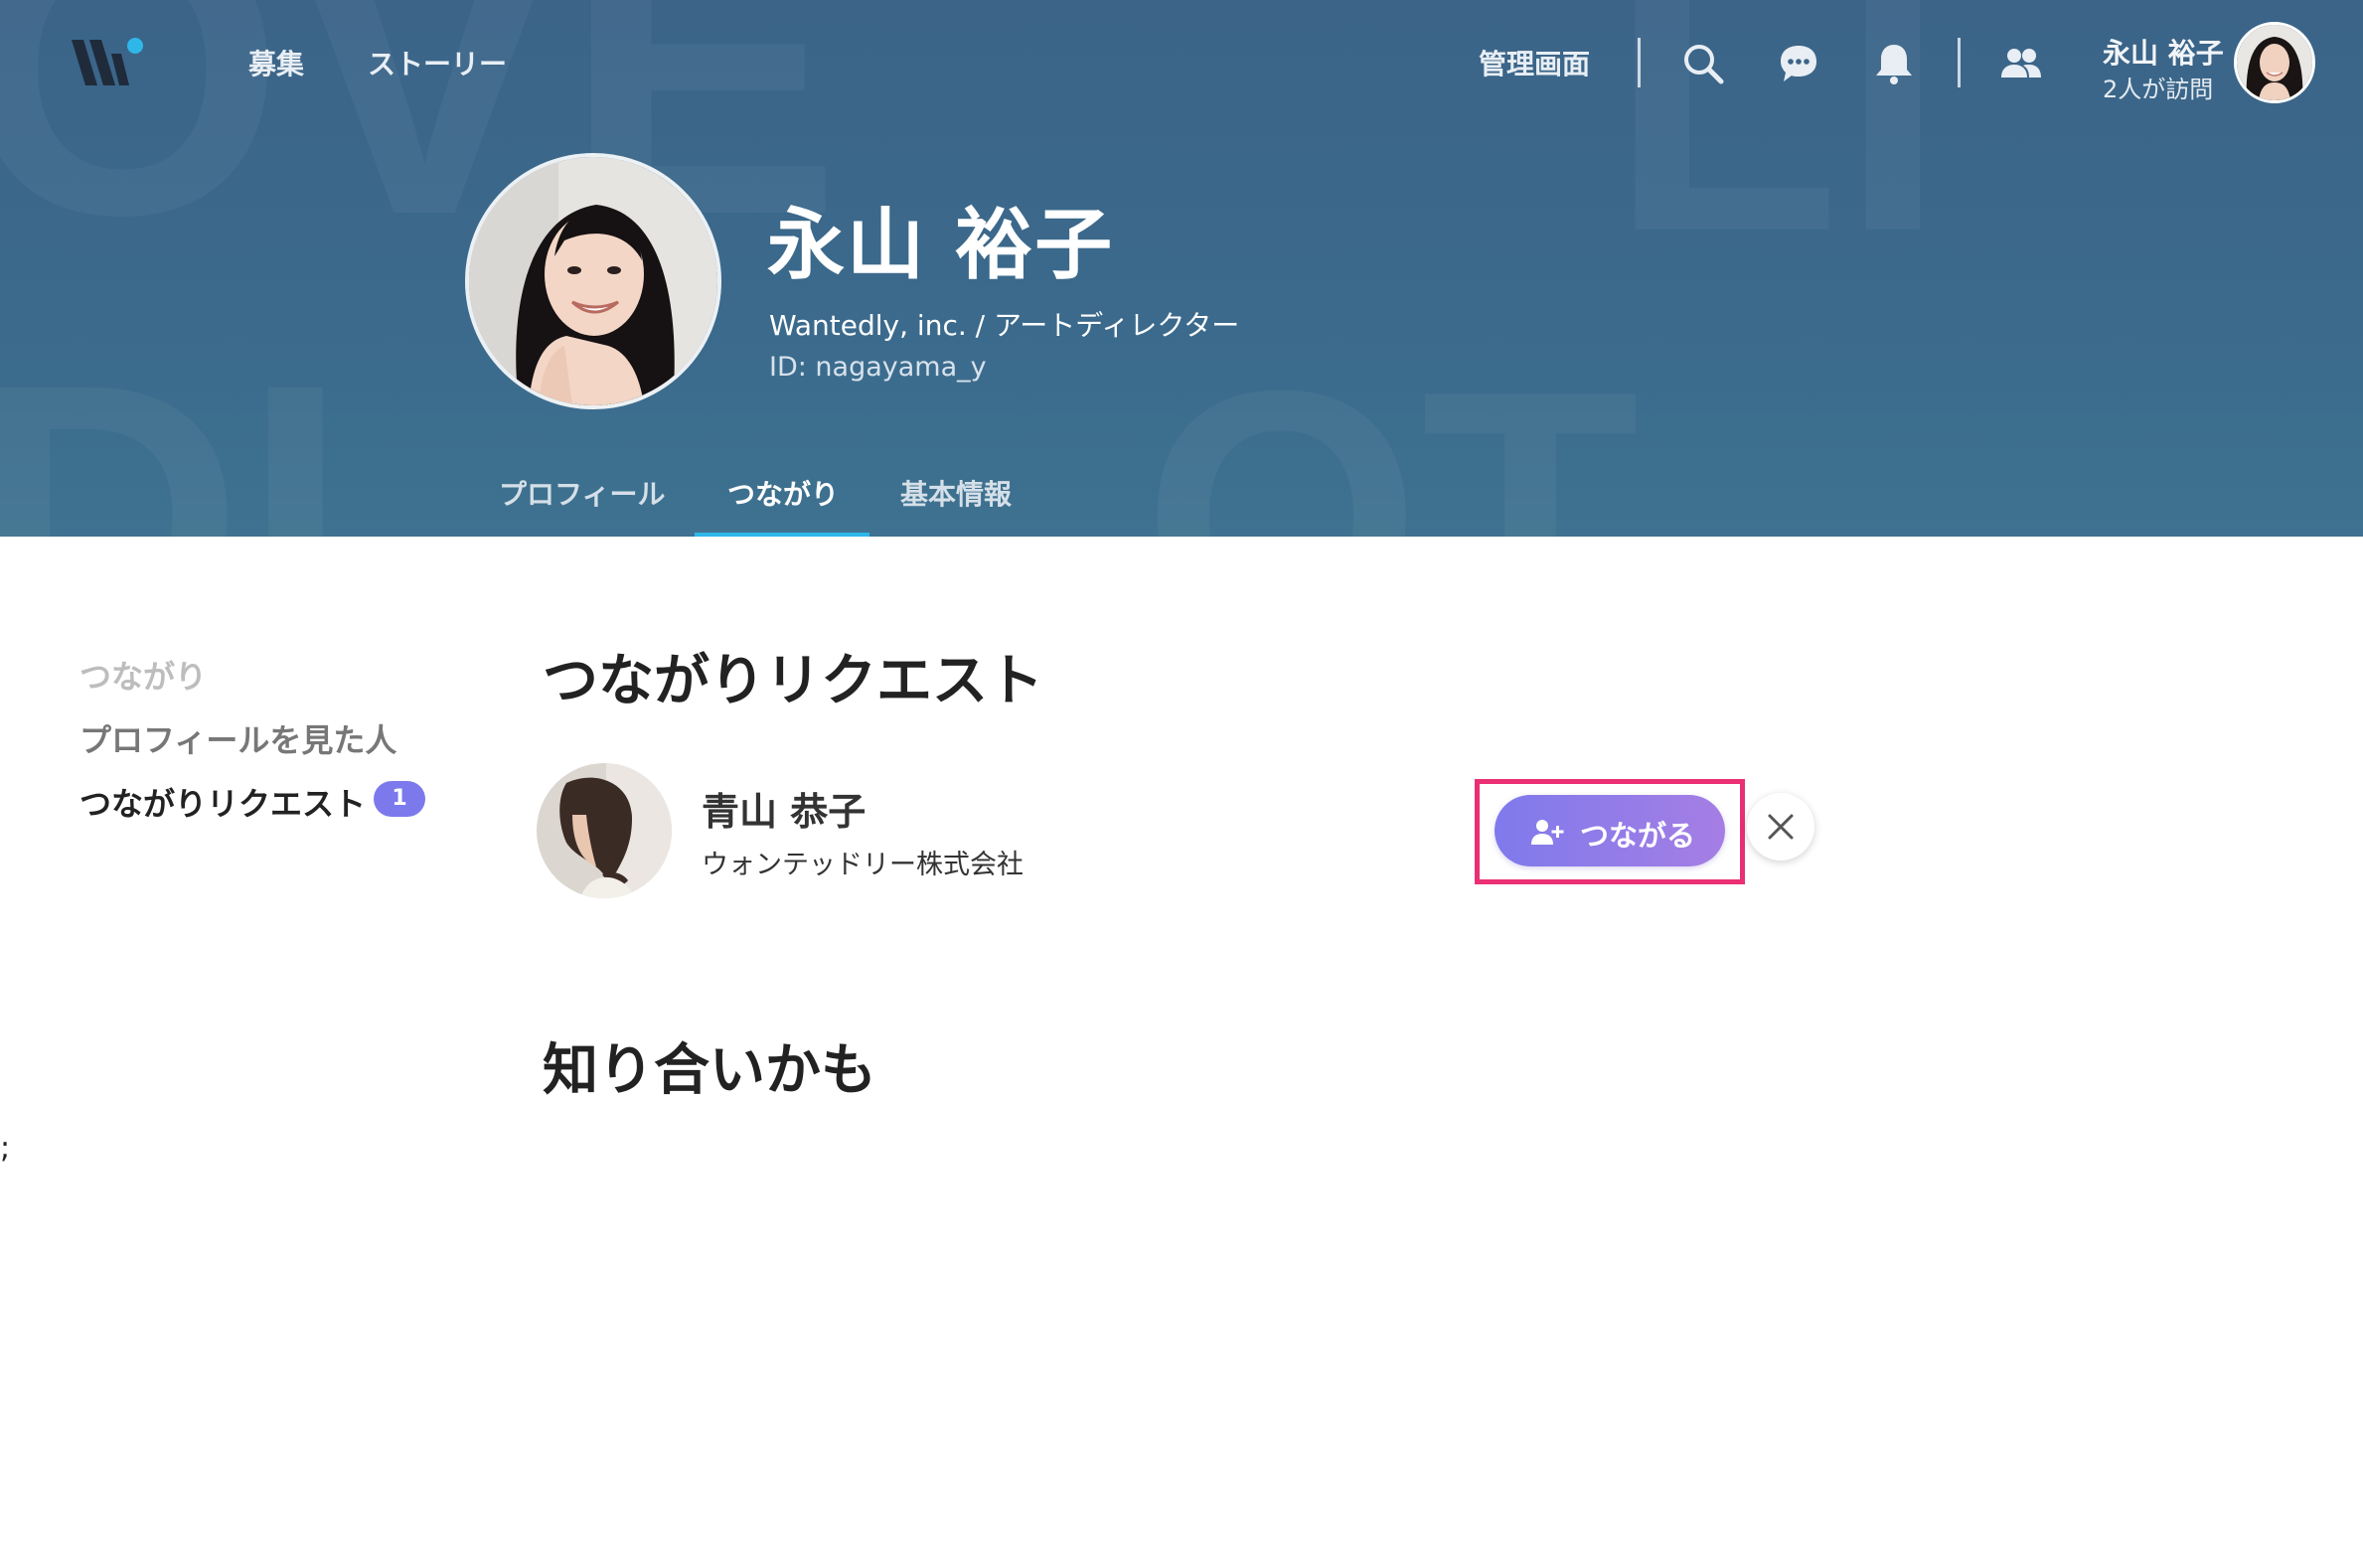  I want to click on request-user-avatar, so click(604, 830).